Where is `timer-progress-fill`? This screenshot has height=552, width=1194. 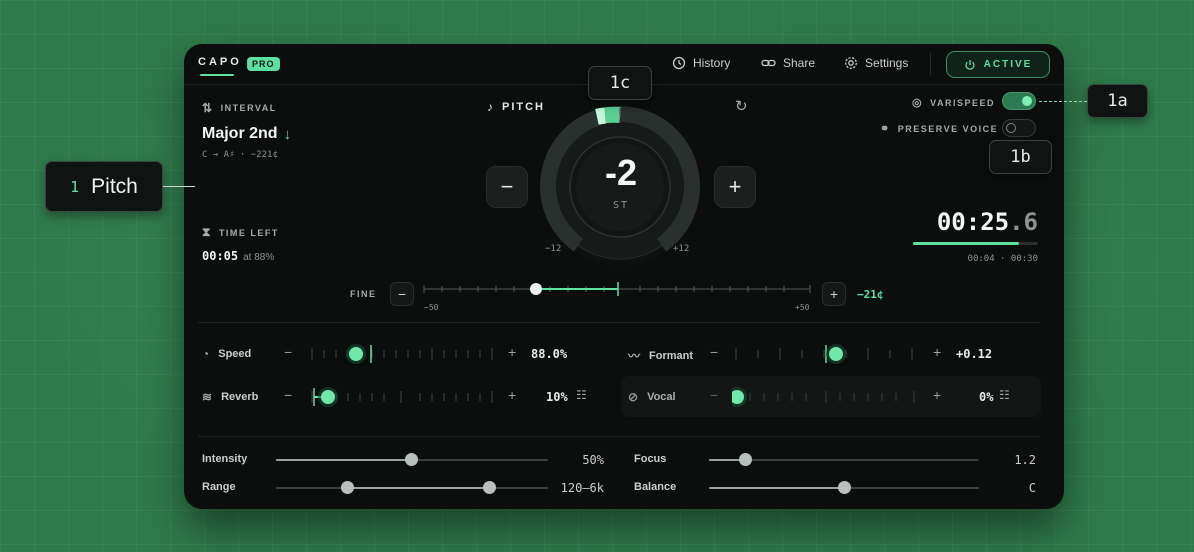
timer-progress-fill is located at coordinates (966, 243).